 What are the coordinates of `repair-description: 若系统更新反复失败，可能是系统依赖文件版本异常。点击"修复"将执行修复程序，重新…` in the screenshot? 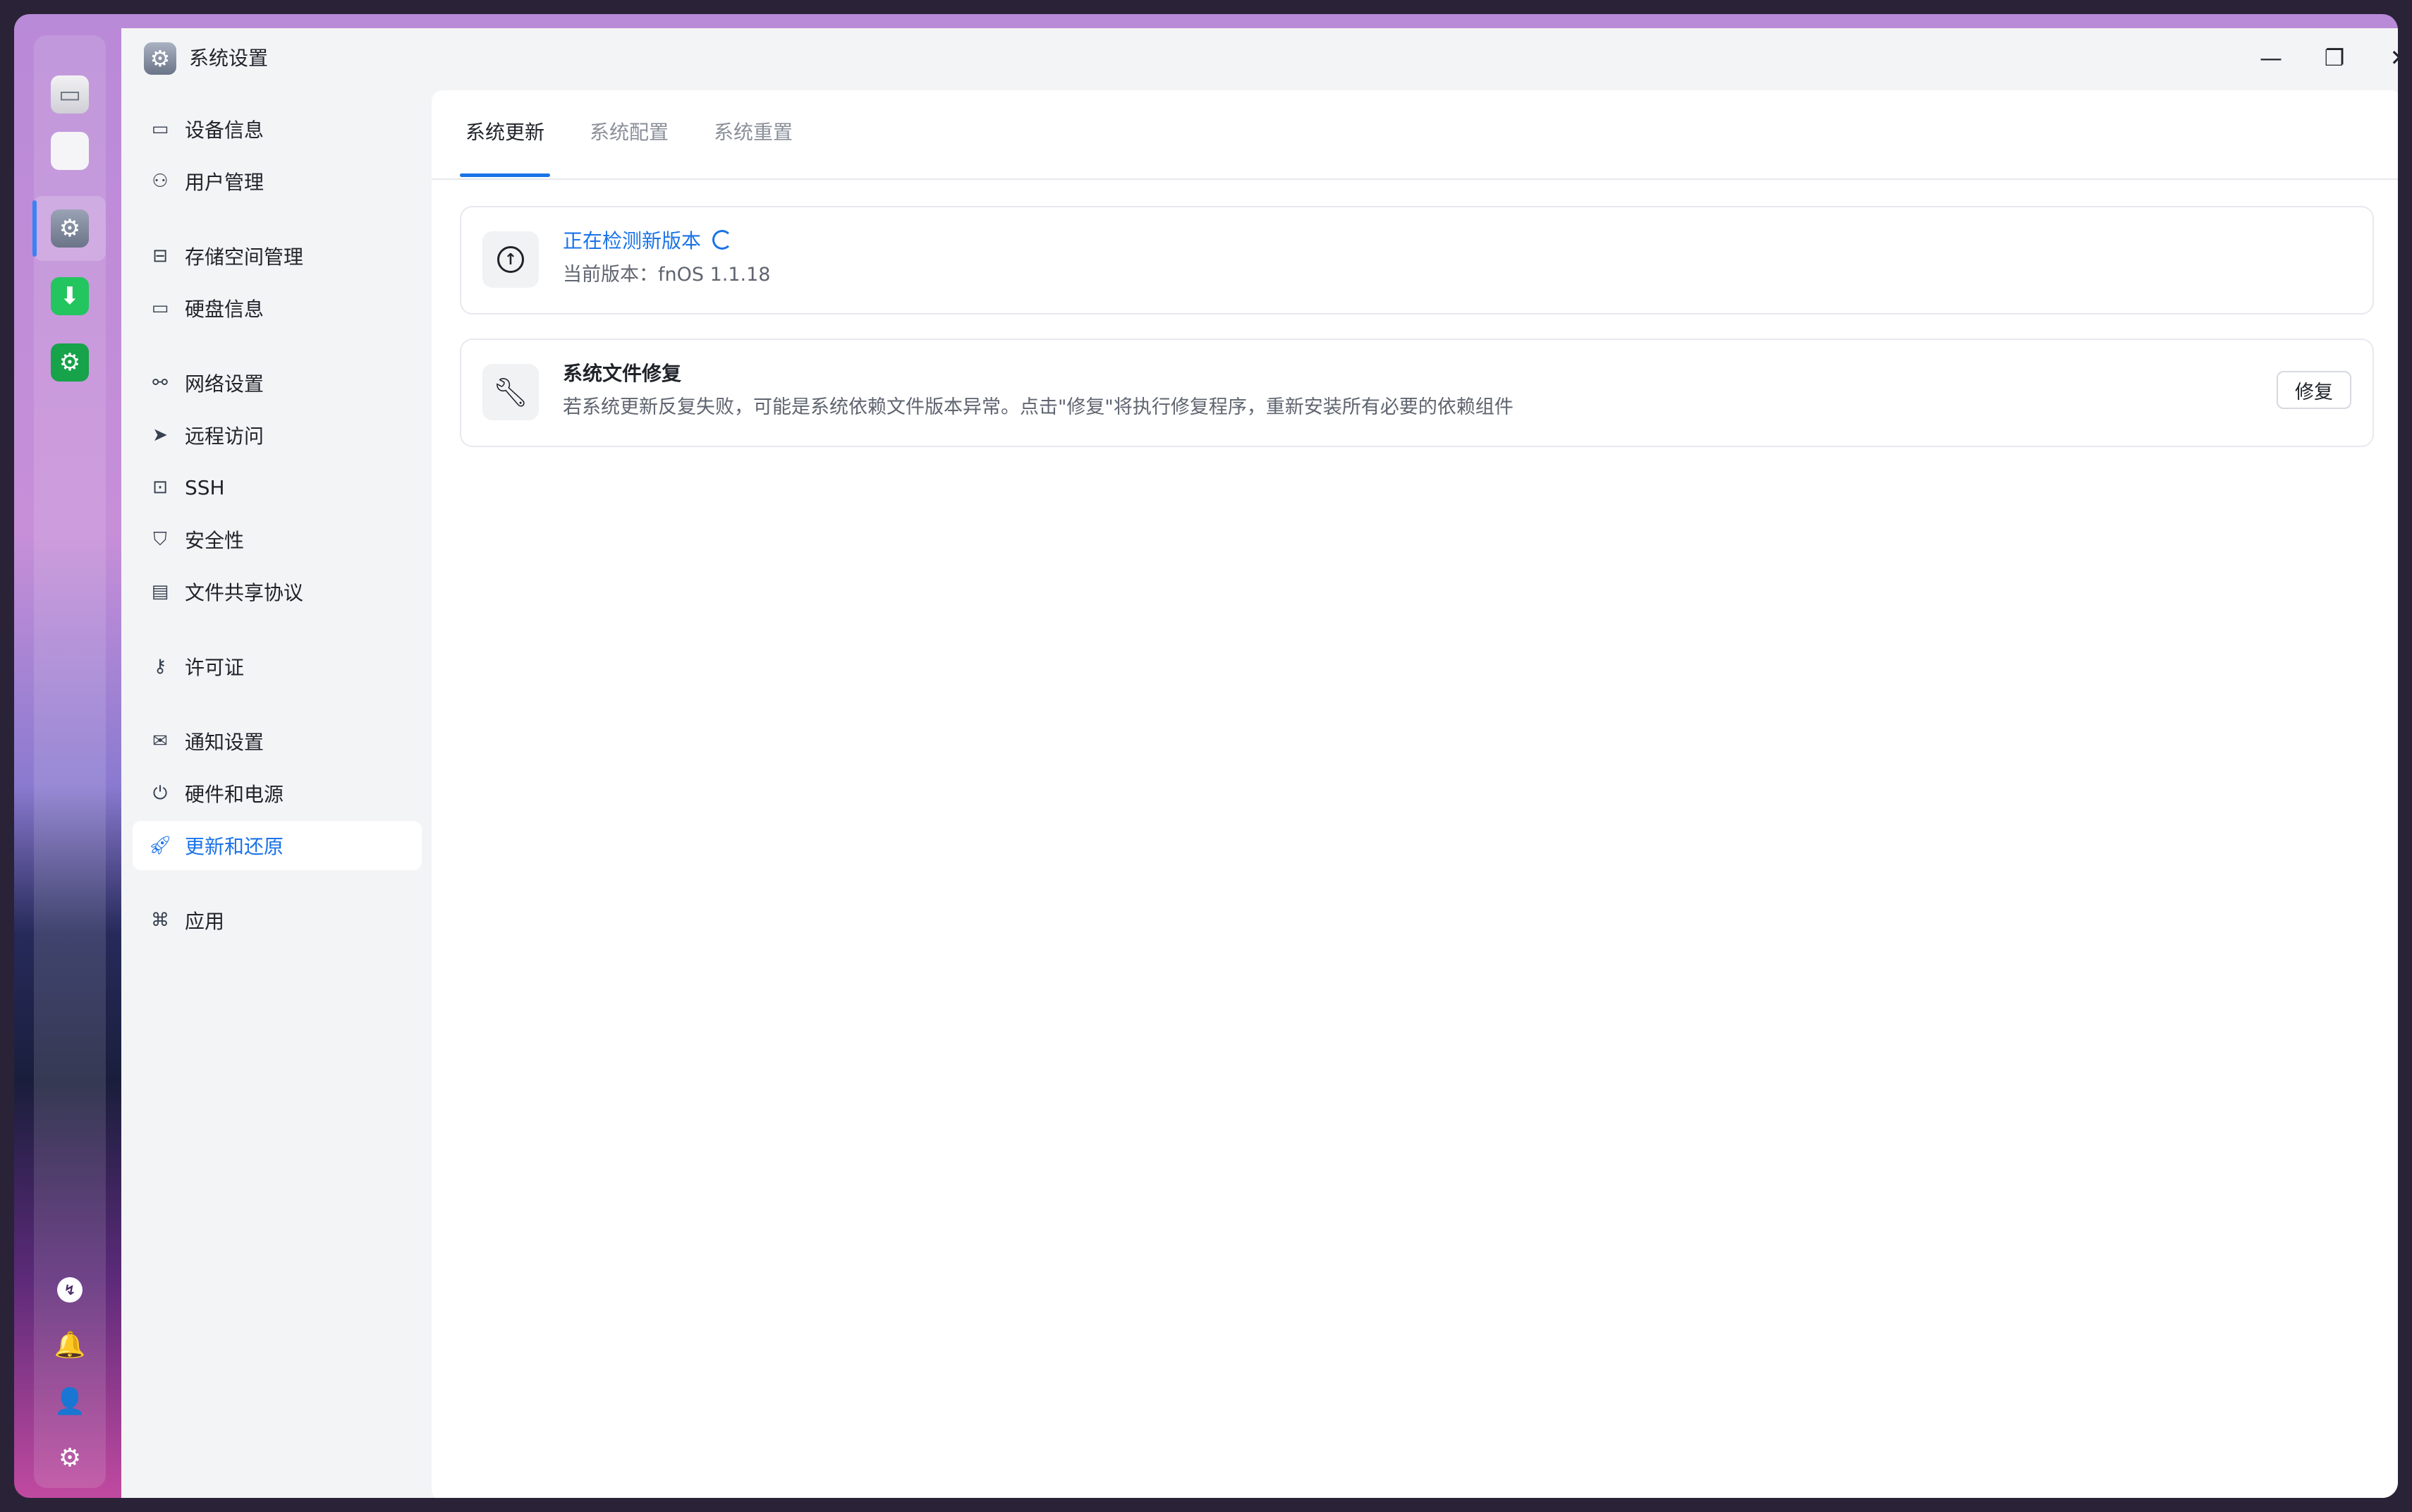 It's located at (1038, 407).